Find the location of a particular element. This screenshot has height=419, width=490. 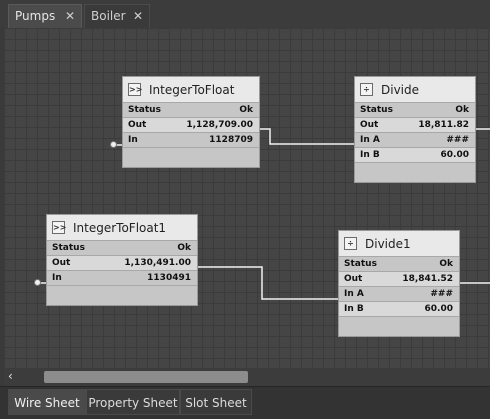

document-tab-bar: Pumps ✕ Boiler ✕ is located at coordinates (245, 14).